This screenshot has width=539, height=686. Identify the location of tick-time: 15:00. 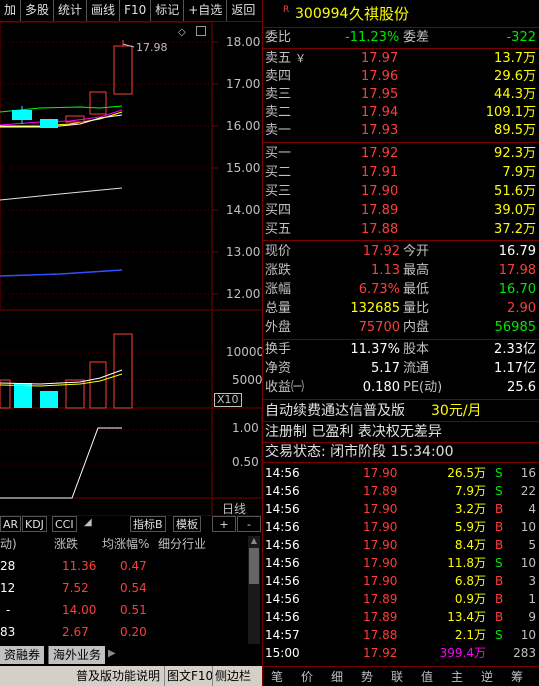
(282, 653).